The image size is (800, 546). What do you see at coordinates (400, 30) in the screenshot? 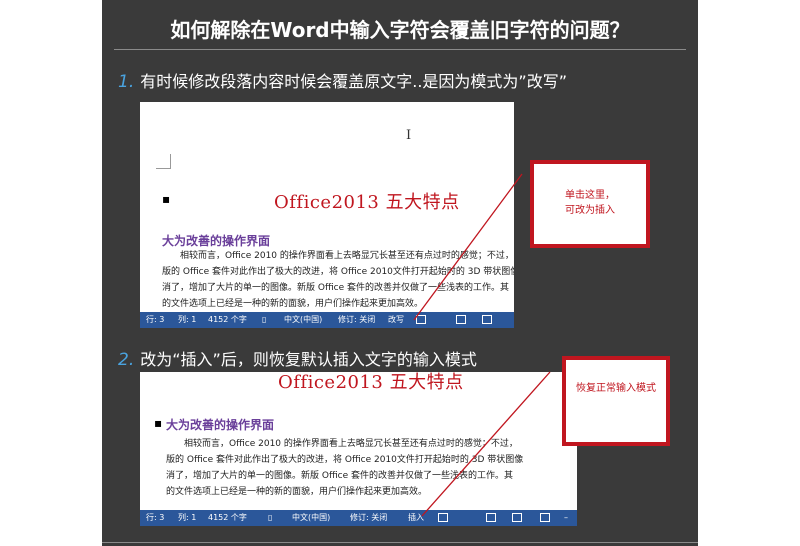
I see `page-title: 如何解除在Word中输入字符会覆盖旧字符的问题？` at bounding box center [400, 30].